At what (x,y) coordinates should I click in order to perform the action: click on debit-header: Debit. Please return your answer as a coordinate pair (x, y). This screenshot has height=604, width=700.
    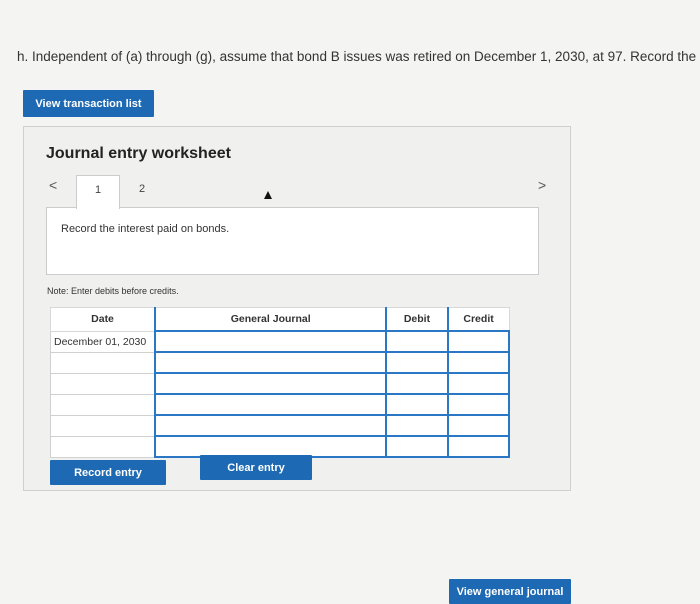
    Looking at the image, I should click on (417, 319).